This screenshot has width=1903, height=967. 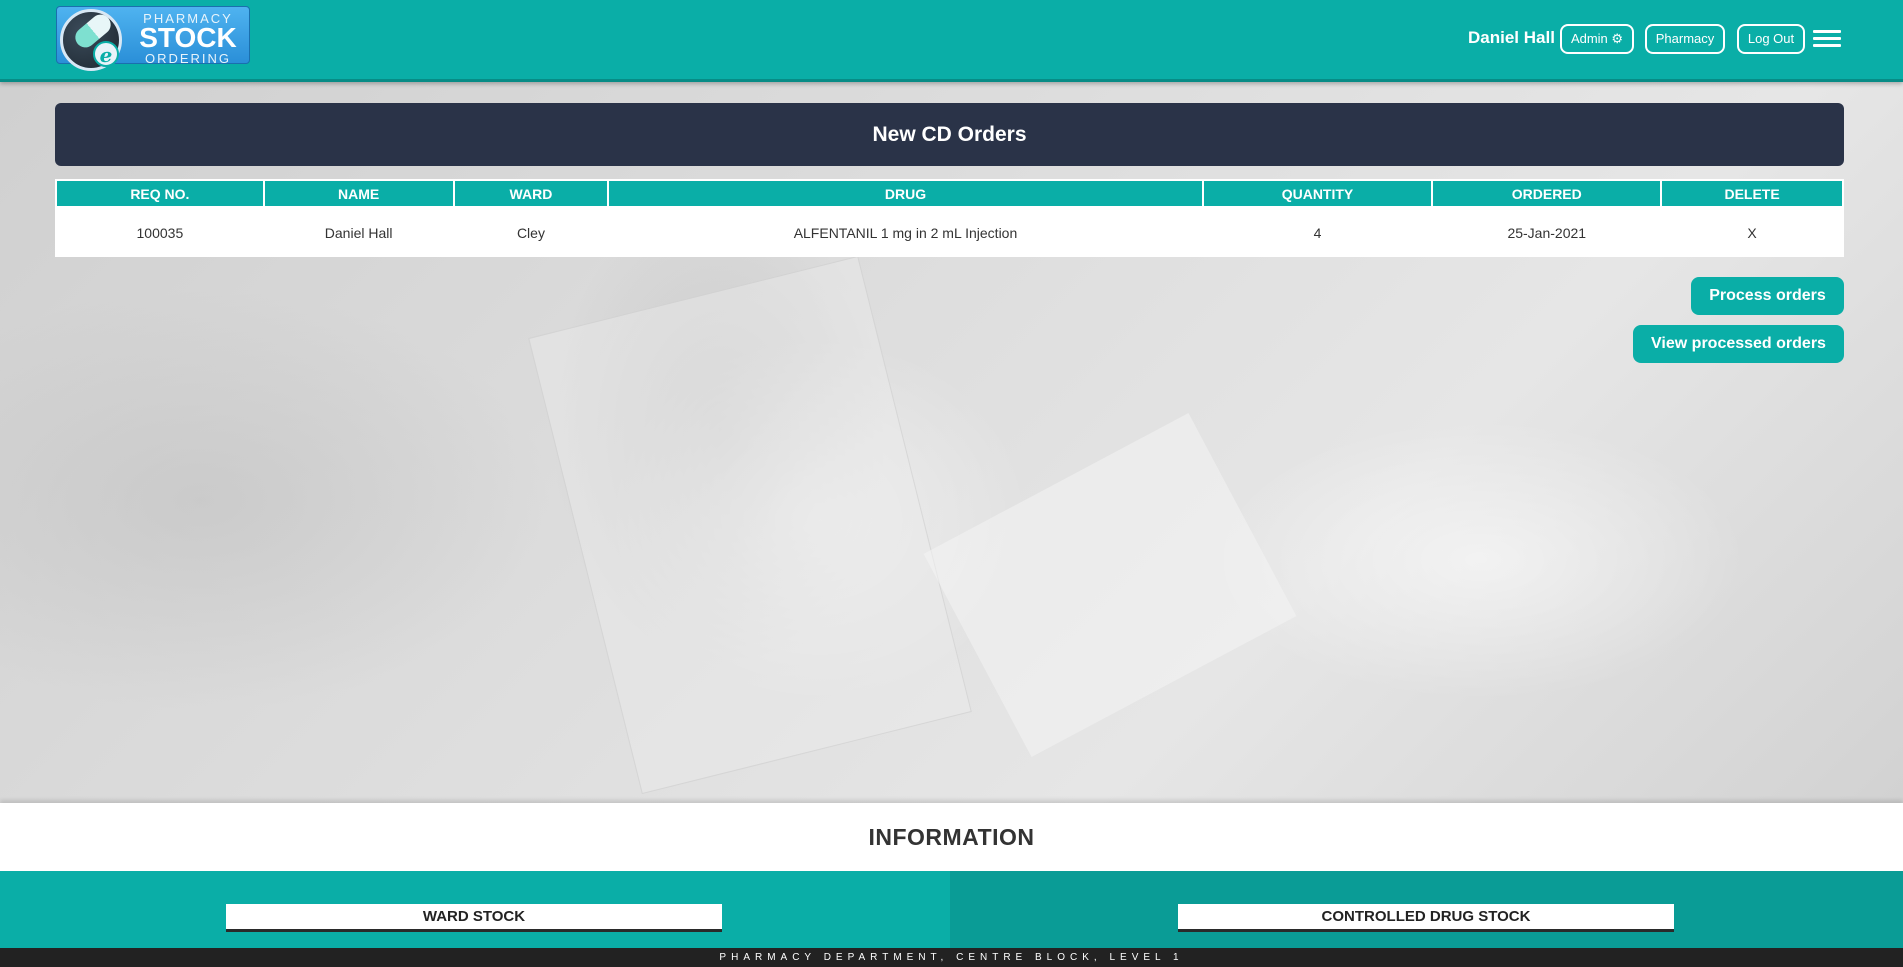 I want to click on column-header-quantity: QUANTITY, so click(x=1317, y=193).